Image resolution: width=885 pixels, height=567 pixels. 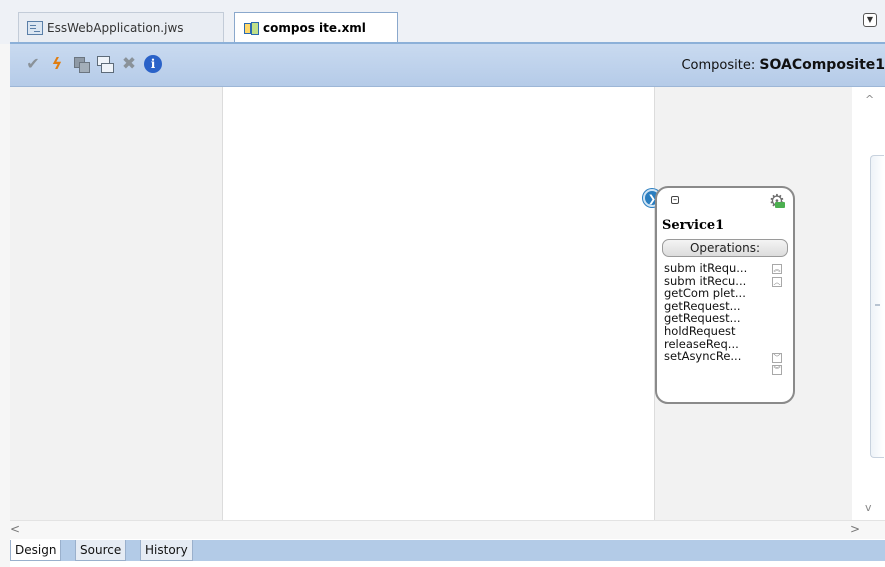 What do you see at coordinates (33, 64) in the screenshot?
I see `validate-check-icon: ✔` at bounding box center [33, 64].